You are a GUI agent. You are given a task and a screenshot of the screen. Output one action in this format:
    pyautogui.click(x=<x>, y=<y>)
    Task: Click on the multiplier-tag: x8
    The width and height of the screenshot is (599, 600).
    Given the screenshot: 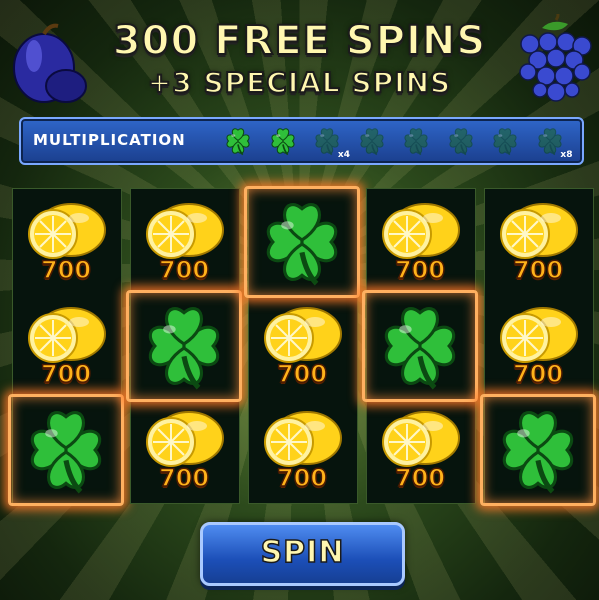 What is the action you would take?
    pyautogui.click(x=566, y=155)
    